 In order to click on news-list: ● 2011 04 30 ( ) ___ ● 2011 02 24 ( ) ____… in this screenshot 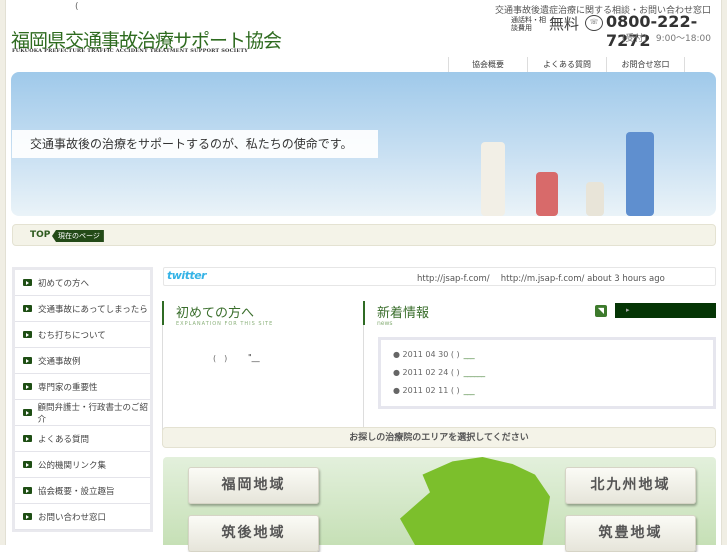, I will do `click(547, 373)`.